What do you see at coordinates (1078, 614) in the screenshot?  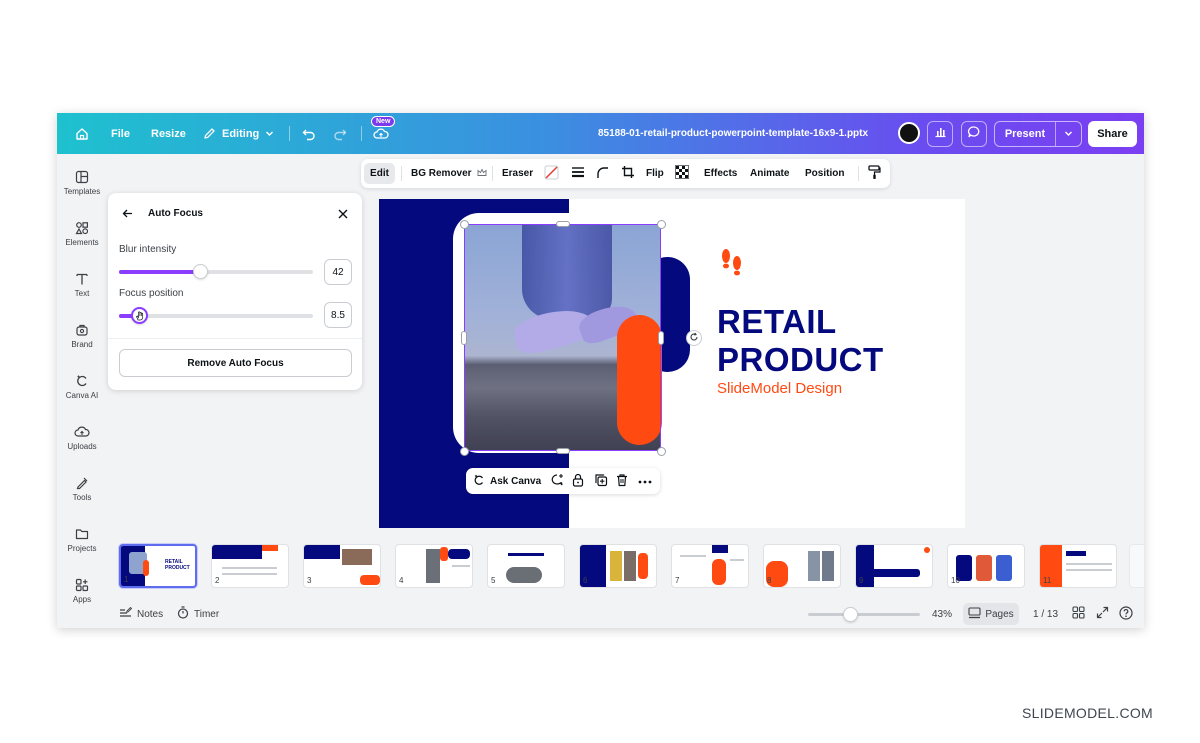 I see `grid-view-button` at bounding box center [1078, 614].